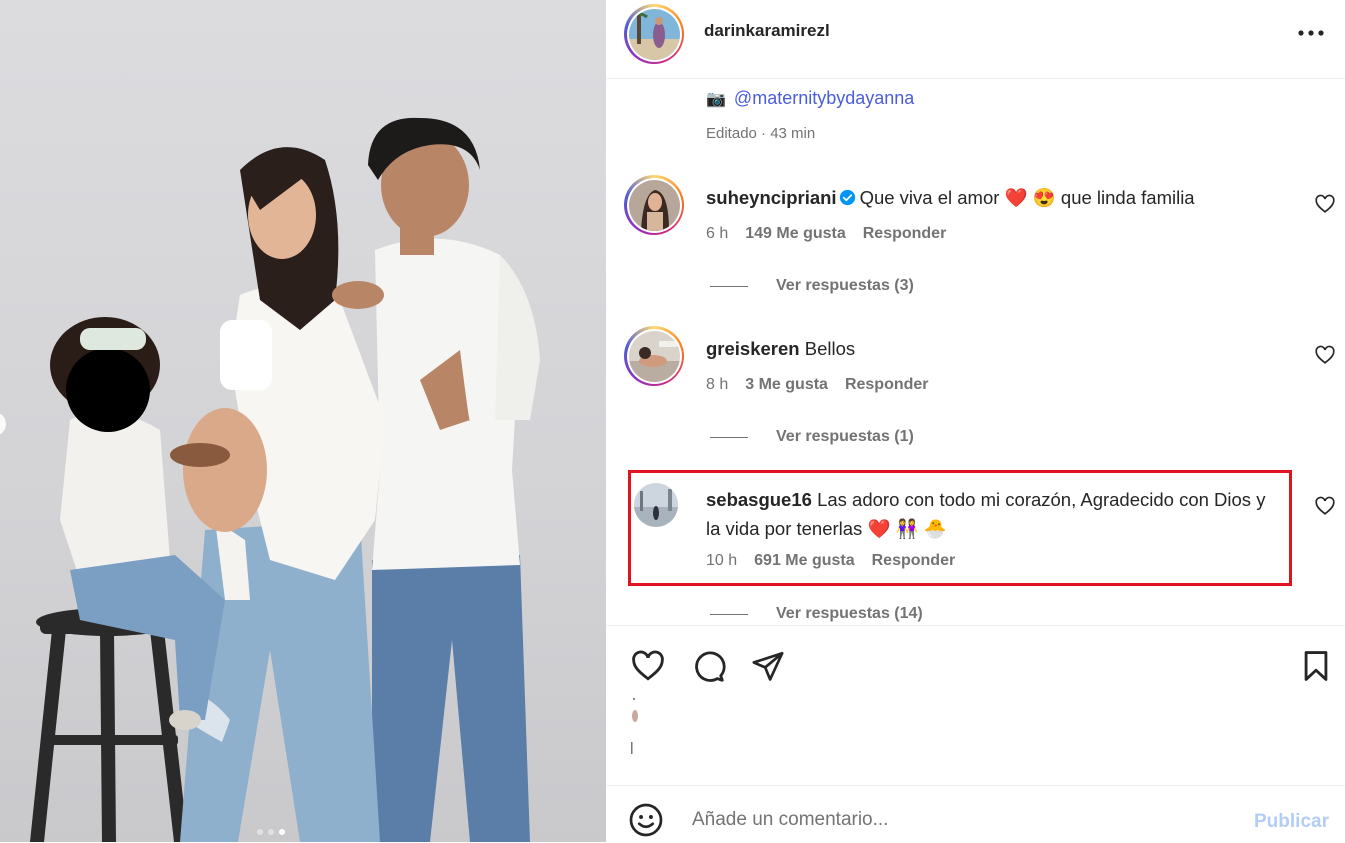 The height and width of the screenshot is (843, 1345). Describe the element at coordinates (721, 561) in the screenshot. I see `comment-time: 10 h` at that location.